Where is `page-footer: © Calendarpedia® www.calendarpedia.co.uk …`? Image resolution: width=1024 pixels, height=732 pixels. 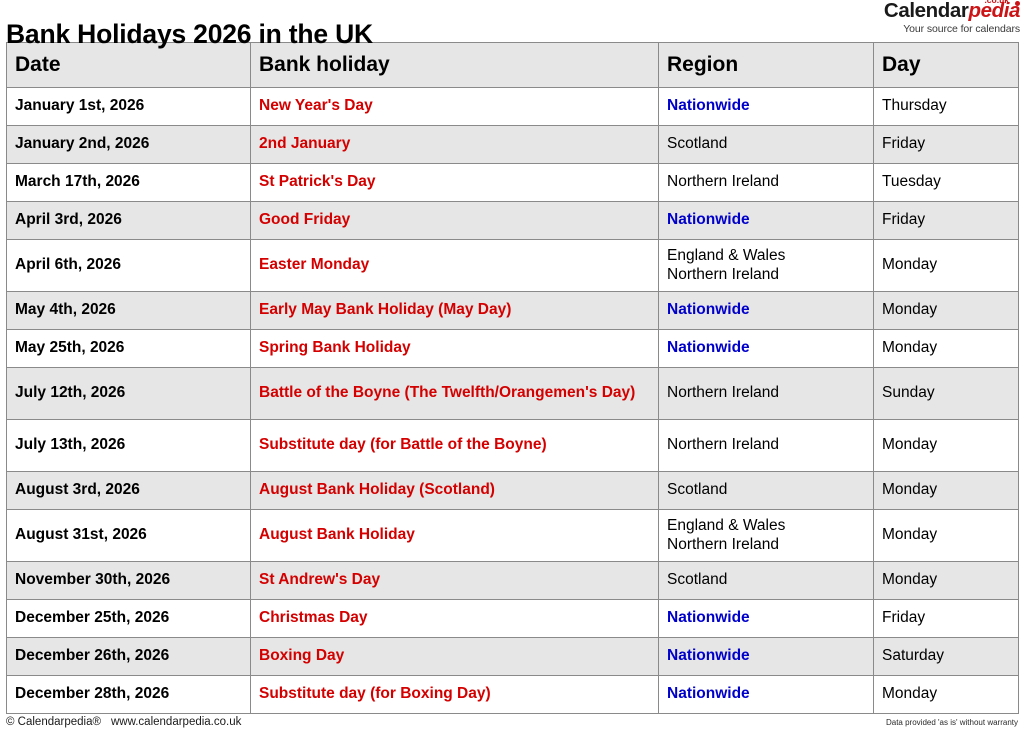
page-footer: © Calendarpedia® www.calendarpedia.co.uk … is located at coordinates (512, 723).